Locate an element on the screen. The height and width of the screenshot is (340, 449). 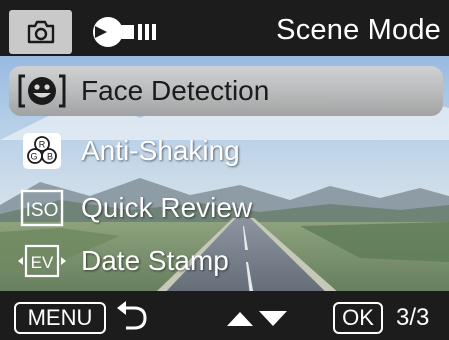
menu-item-label: Quick Review is located at coordinates (167, 207).